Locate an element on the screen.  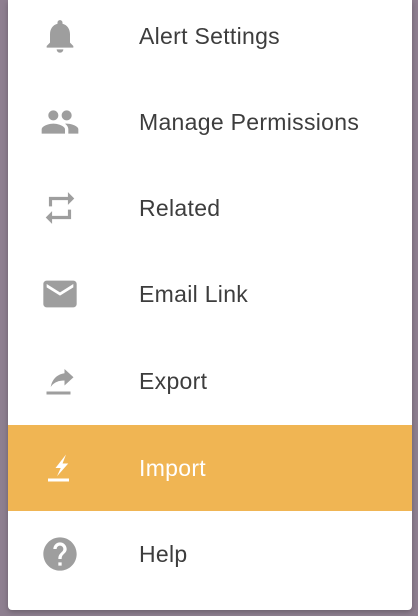
import-icon is located at coordinates (60, 468).